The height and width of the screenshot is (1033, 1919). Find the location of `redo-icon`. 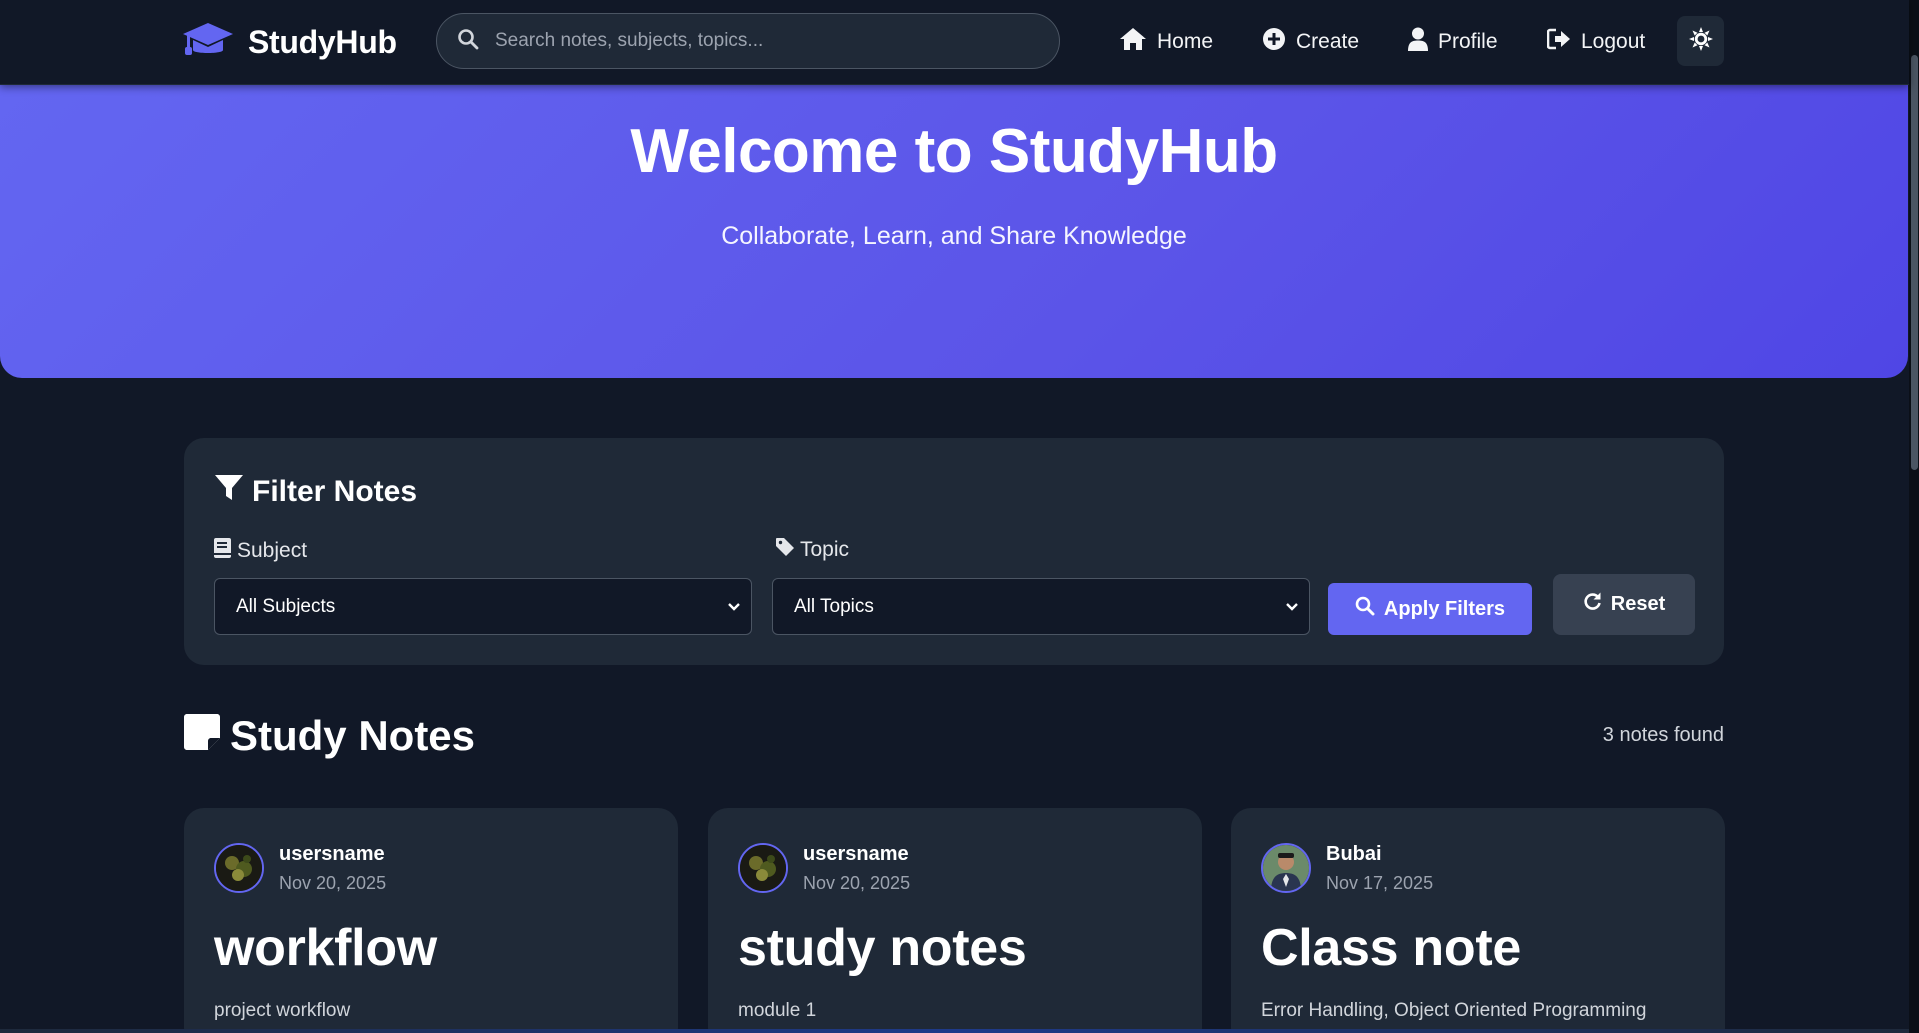

redo-icon is located at coordinates (1592, 604).